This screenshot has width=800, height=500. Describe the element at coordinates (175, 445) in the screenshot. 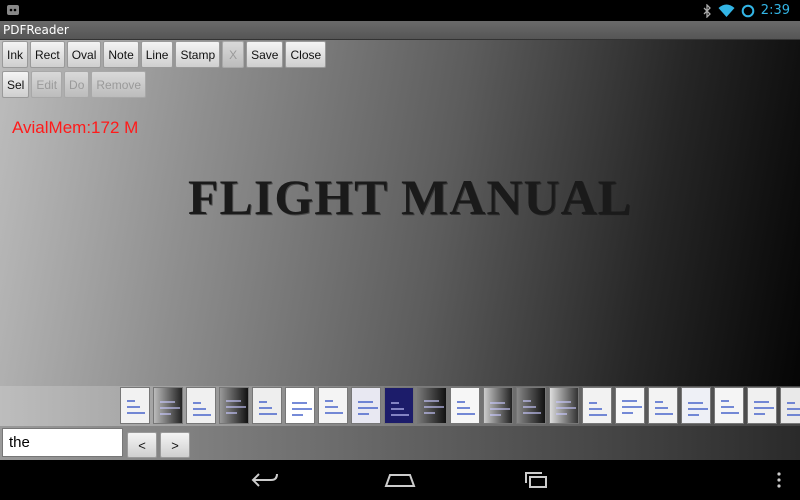

I see `search-next-button: >` at that location.